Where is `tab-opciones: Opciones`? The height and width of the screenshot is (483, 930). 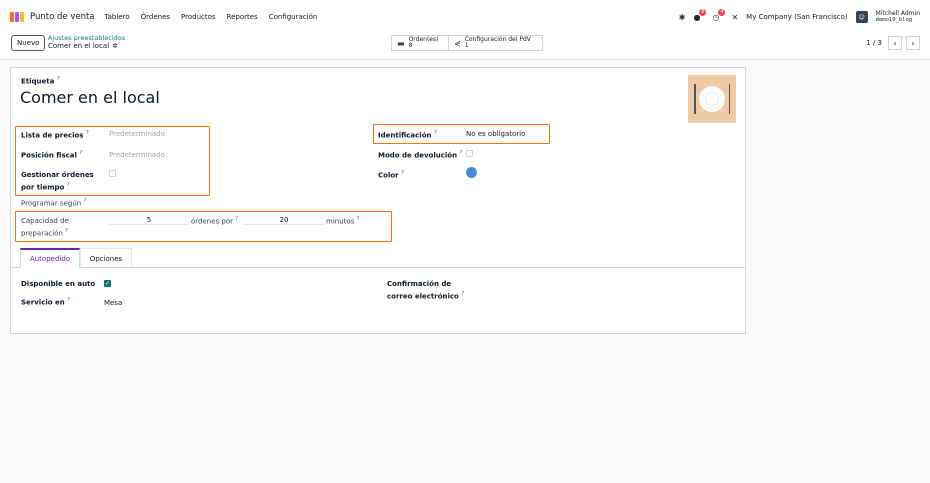 tab-opciones: Opciones is located at coordinates (106, 258).